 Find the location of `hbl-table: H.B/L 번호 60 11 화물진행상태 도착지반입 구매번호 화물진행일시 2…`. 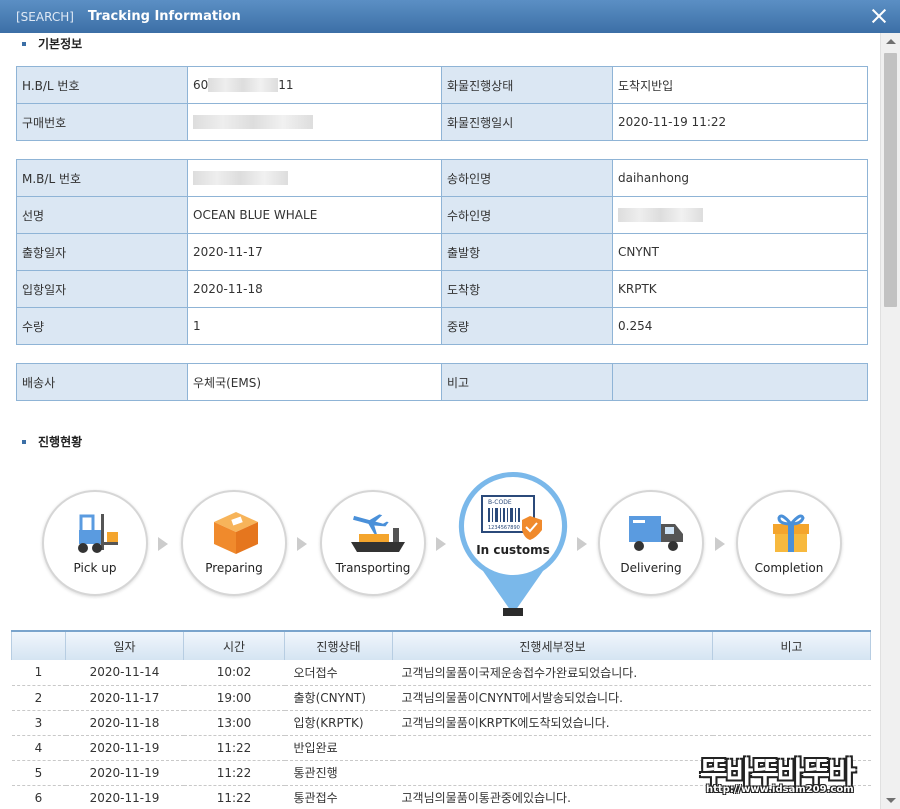

hbl-table: H.B/L 번호 60 11 화물진행상태 도착지반입 구매번호 화물진행일시 2… is located at coordinates (442, 103).